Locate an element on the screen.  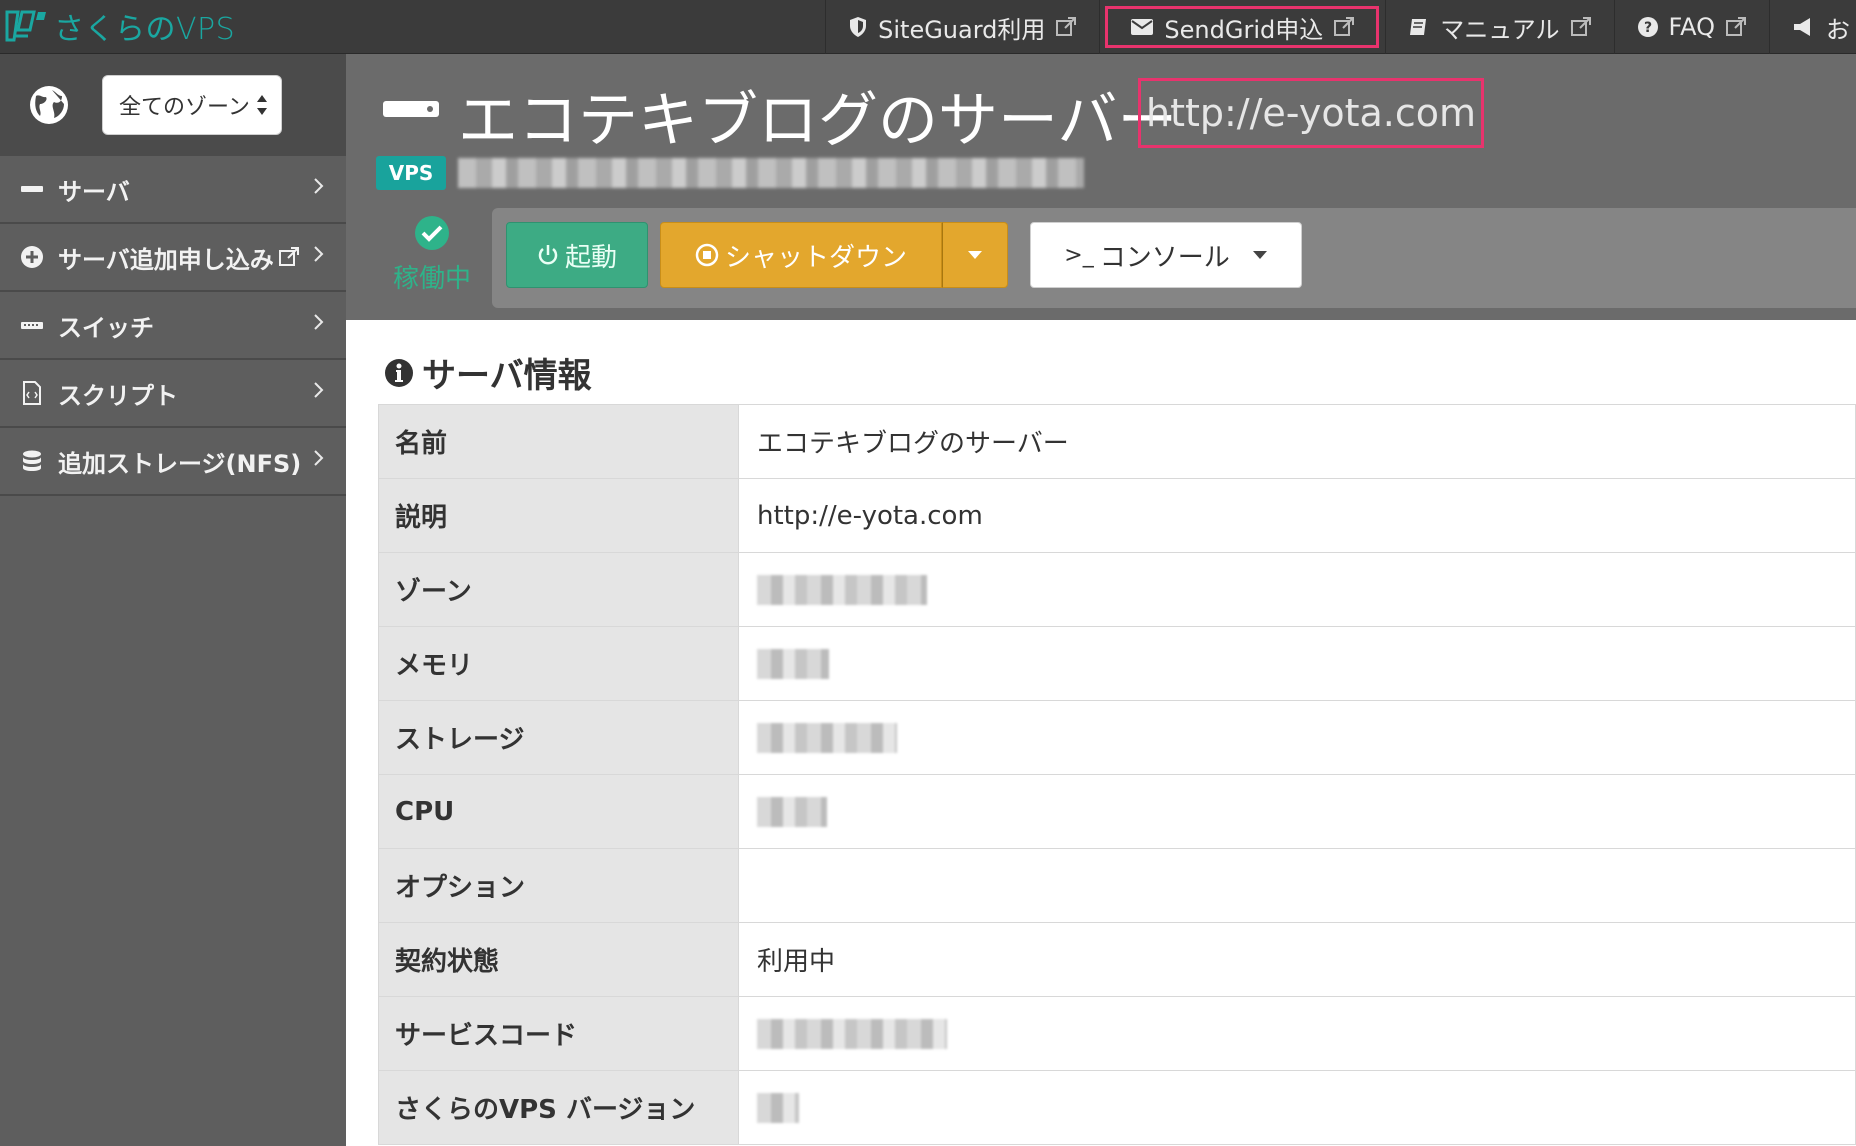
sidebar-item-nfs: 追加ストレージ(NFS) is located at coordinates (173, 462).